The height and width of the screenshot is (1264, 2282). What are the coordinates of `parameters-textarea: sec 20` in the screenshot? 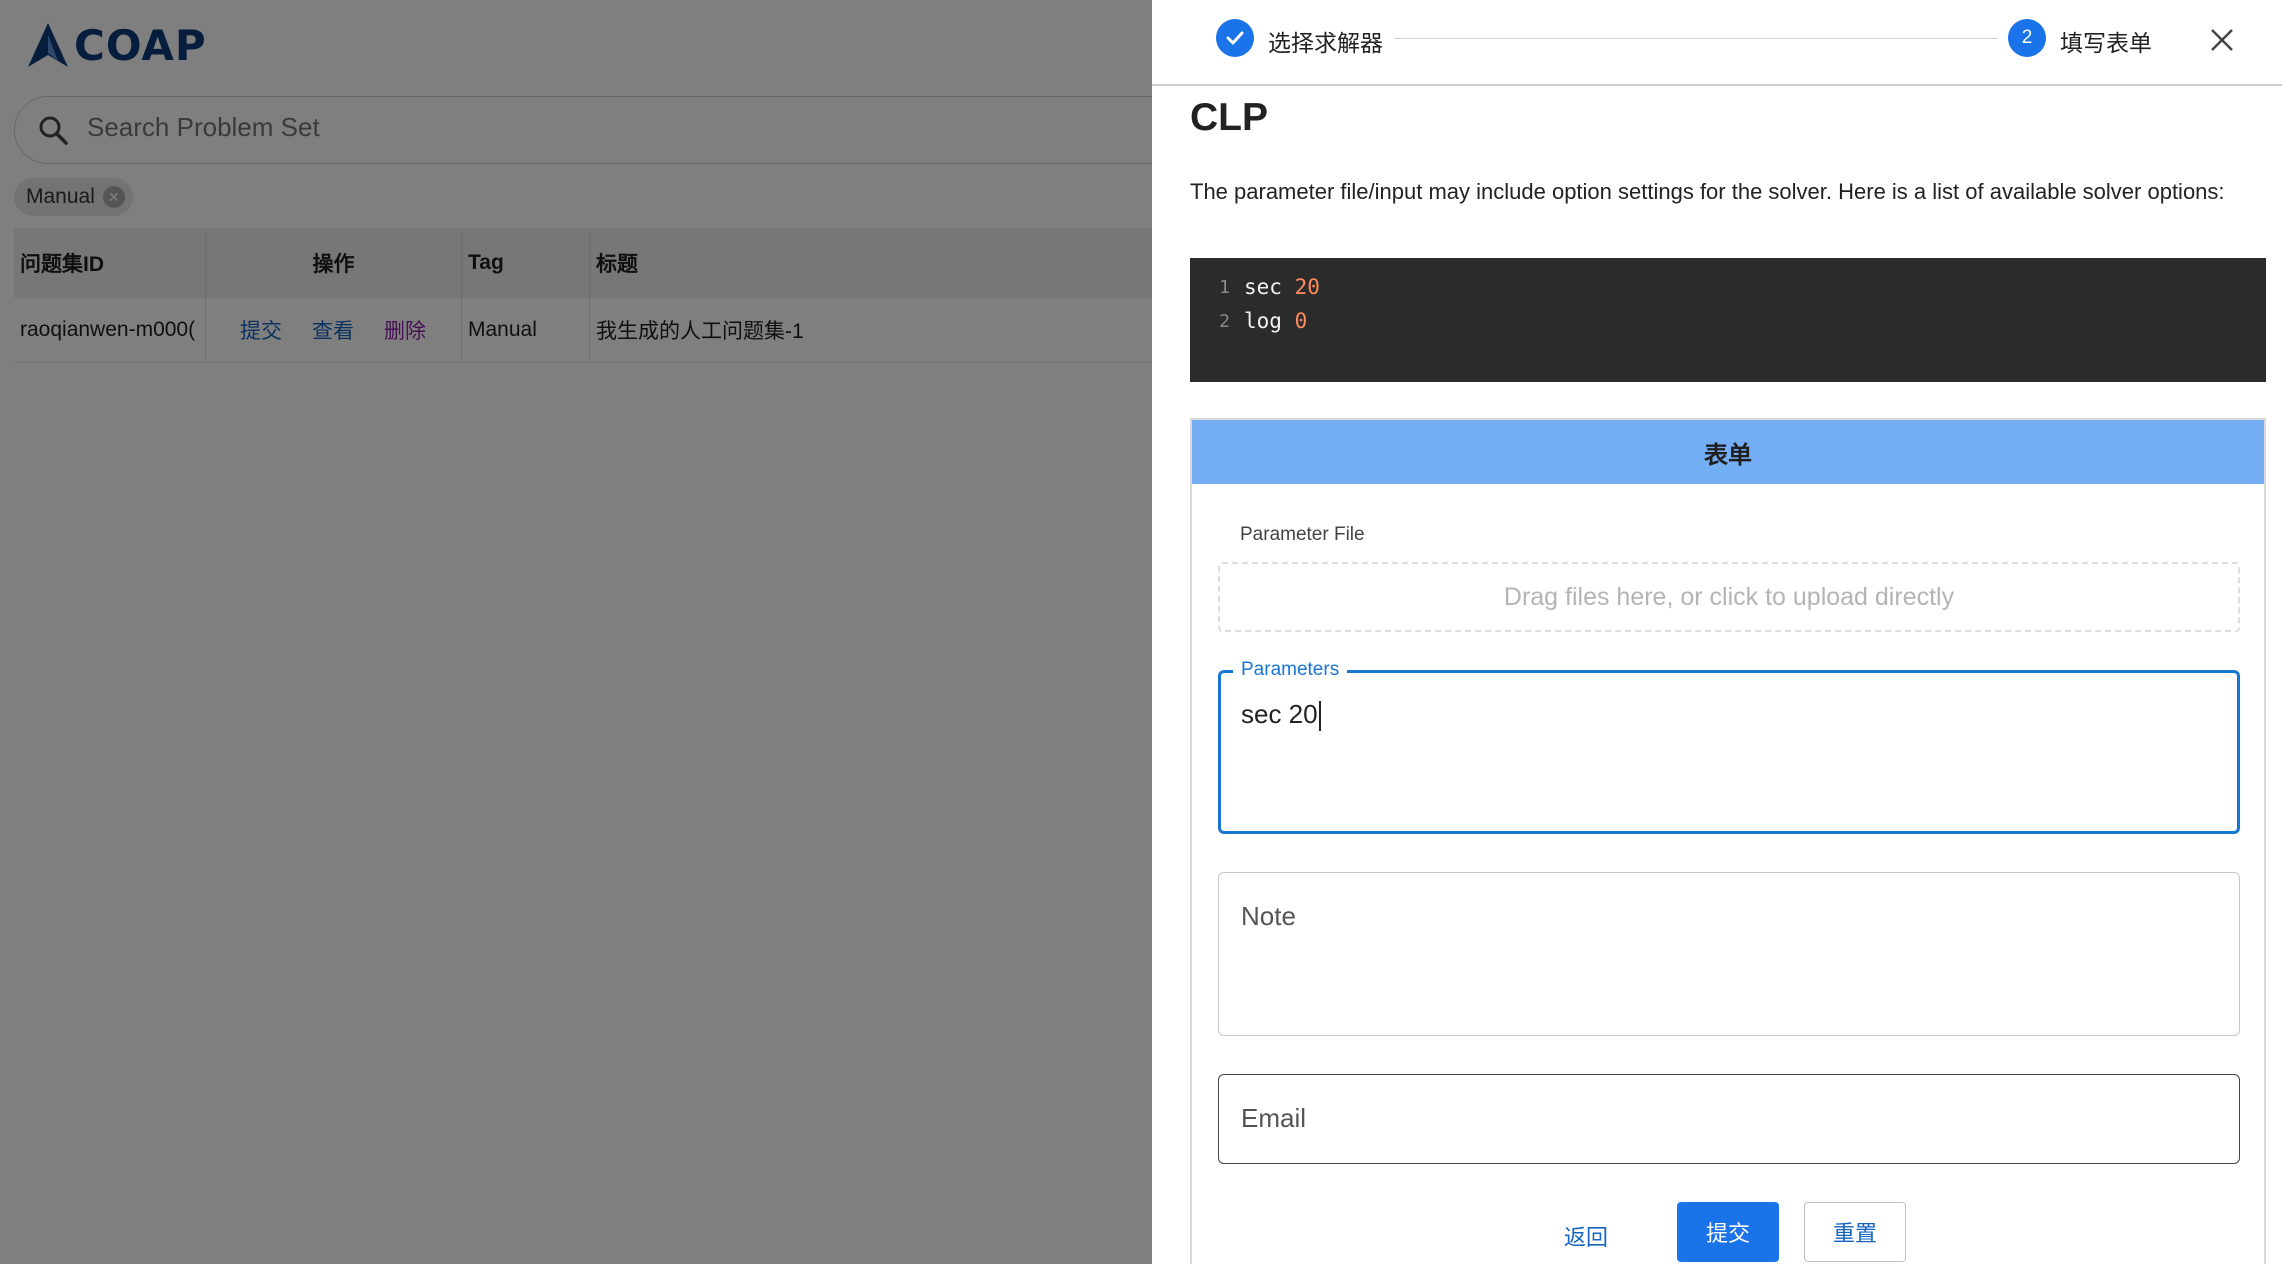 It's located at (1281, 715).